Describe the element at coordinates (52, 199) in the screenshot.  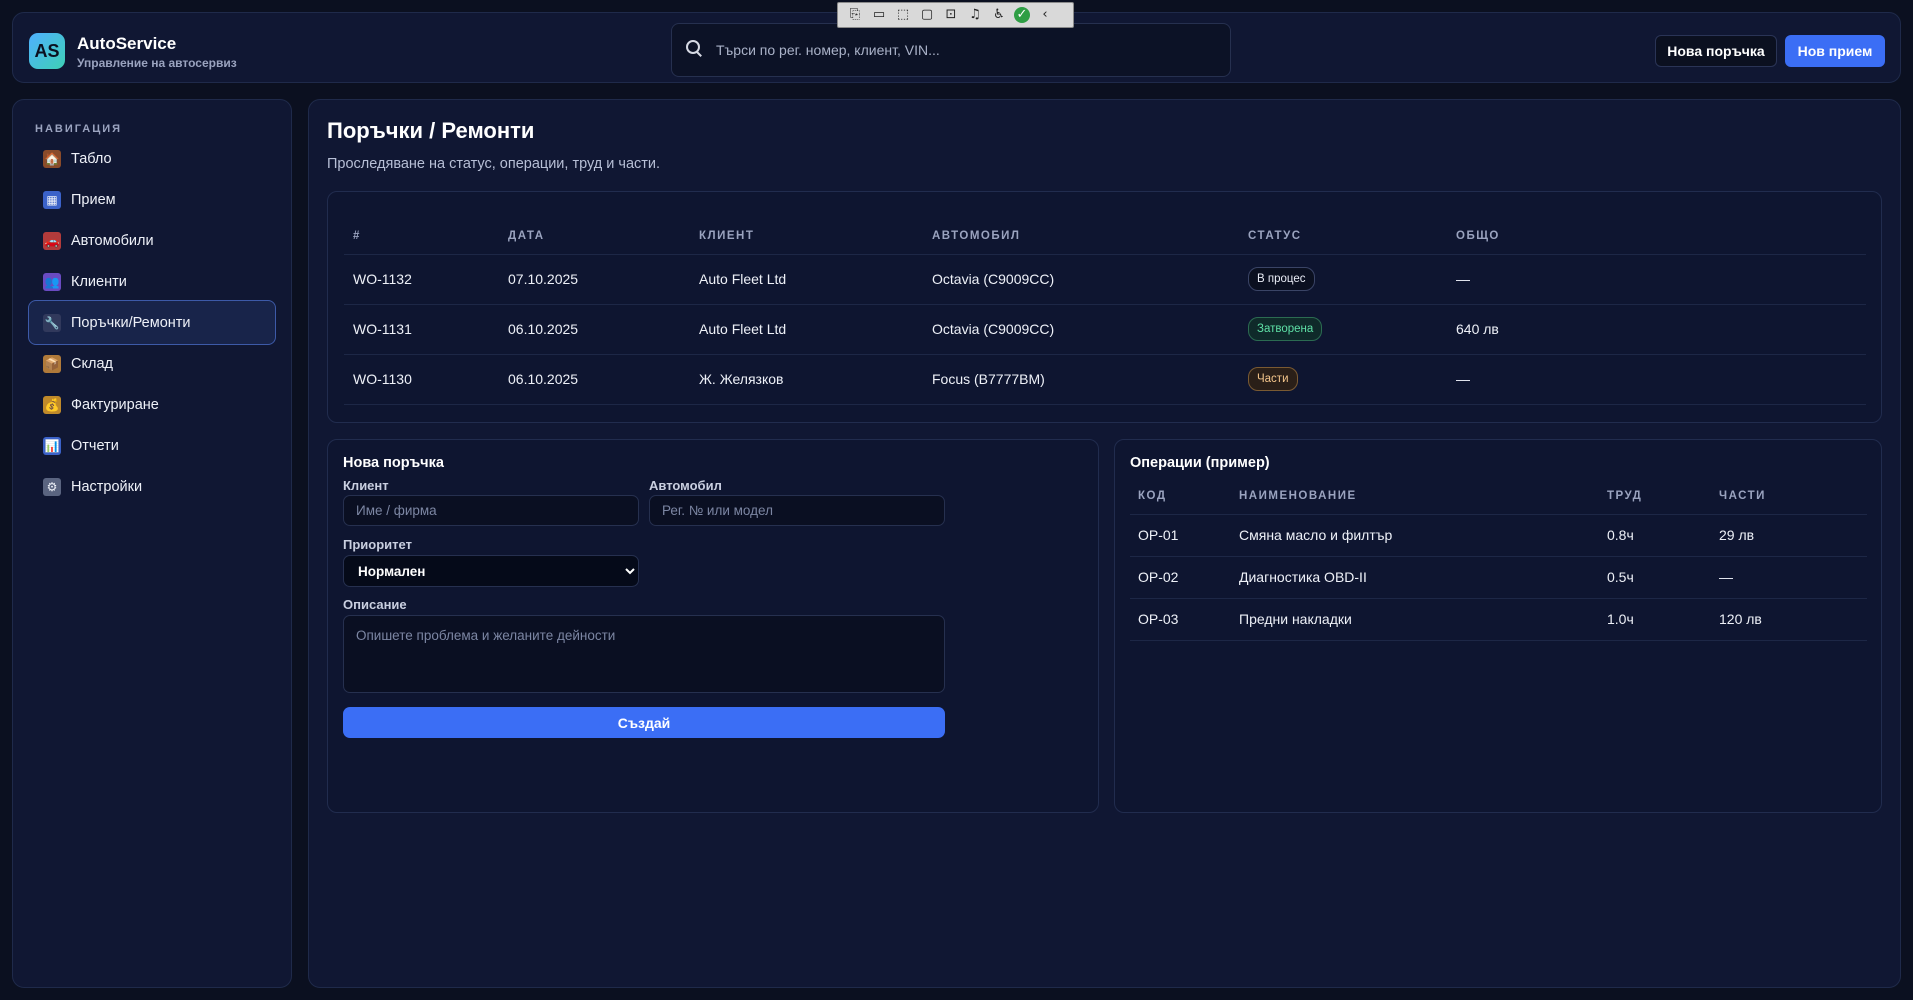
I see `calendar-icon: ▦` at that location.